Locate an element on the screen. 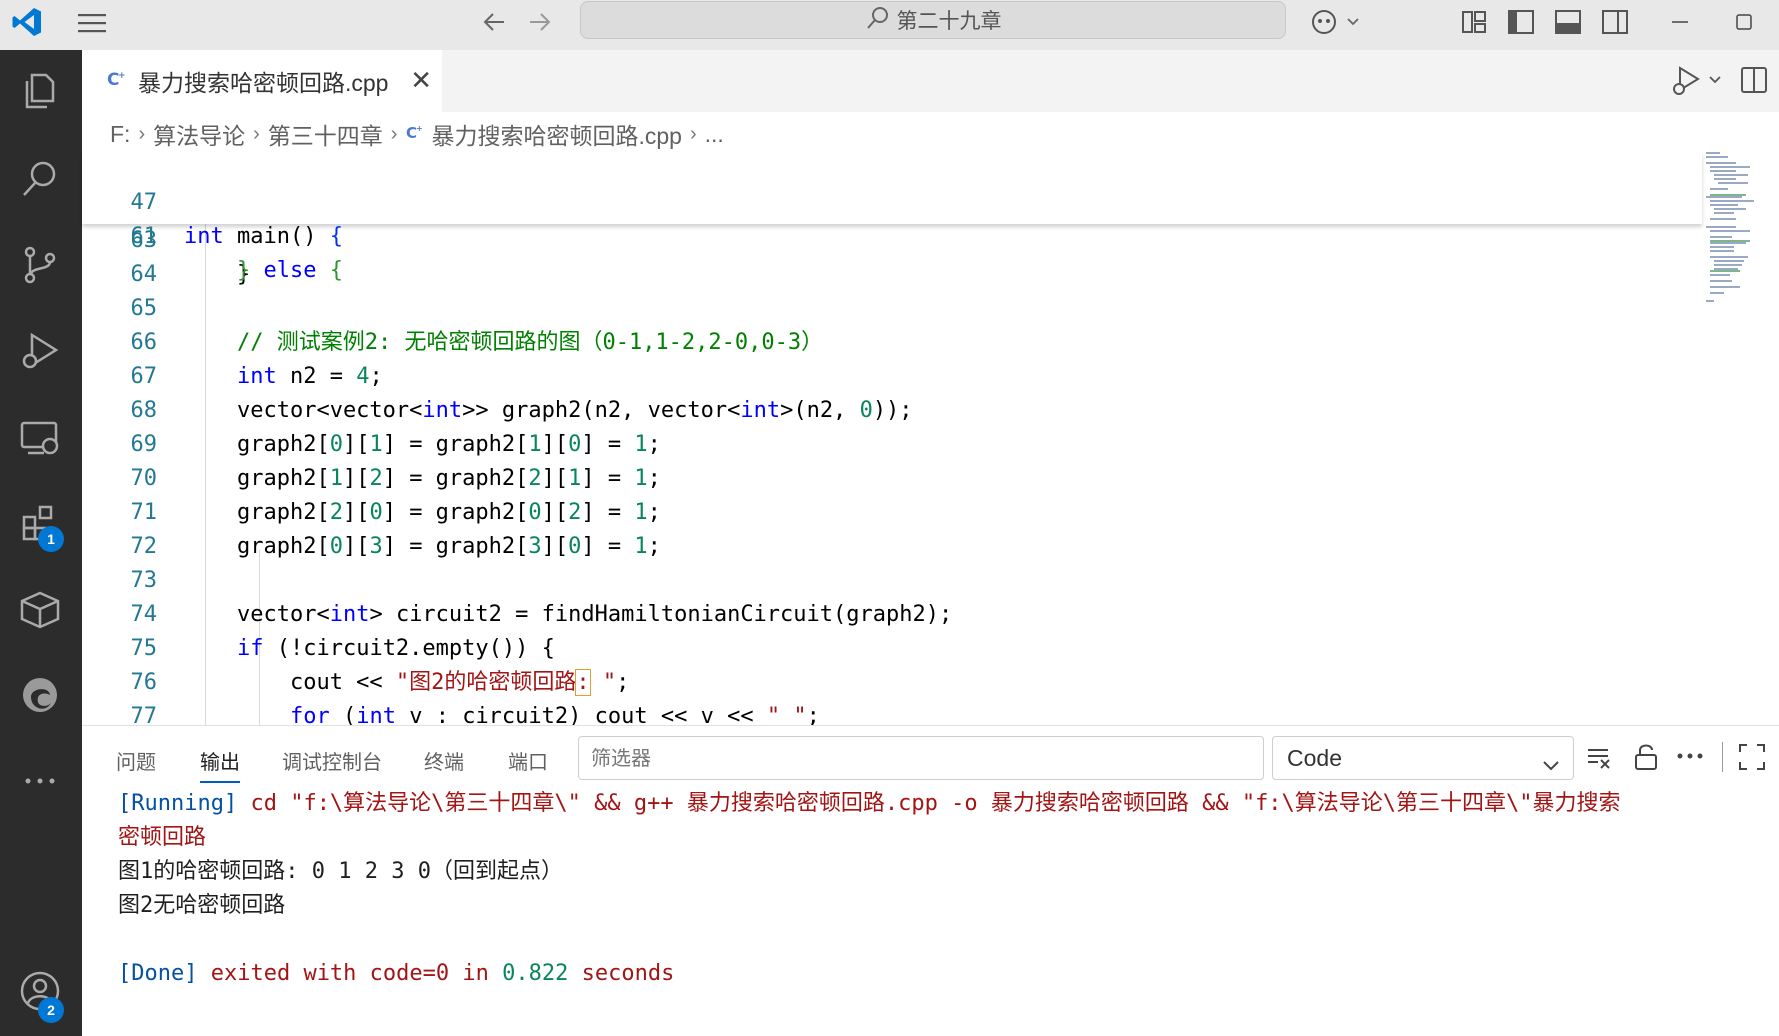  code-line: 75 cout << "图2的哈密顿回路: "; is located at coordinates (892, 647).